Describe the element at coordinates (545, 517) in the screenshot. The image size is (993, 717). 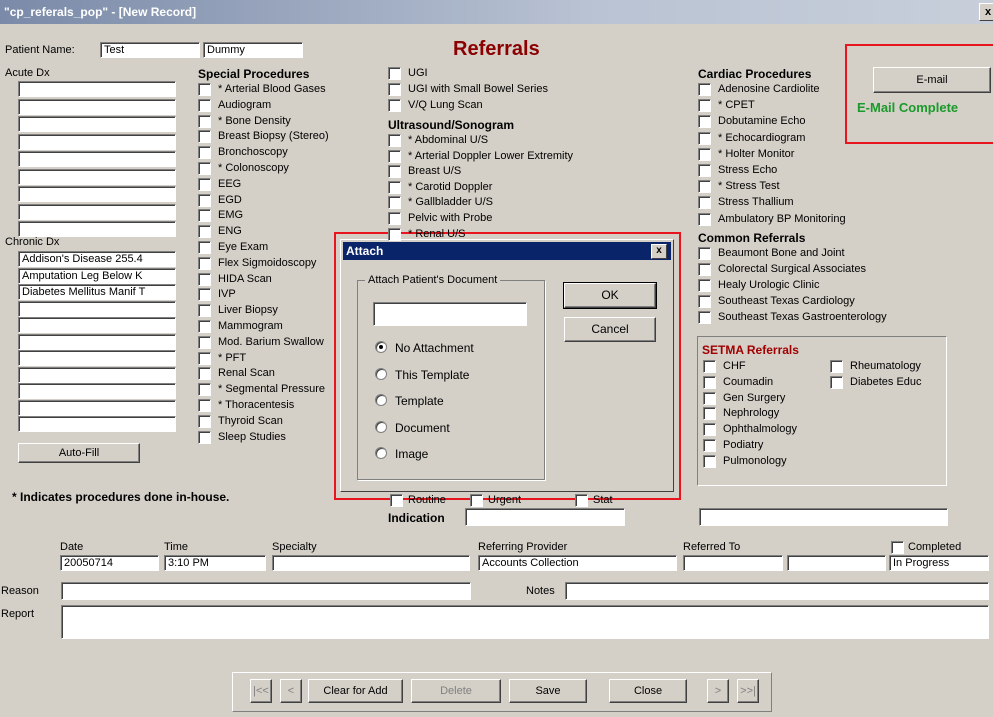
I see `indication-field` at that location.